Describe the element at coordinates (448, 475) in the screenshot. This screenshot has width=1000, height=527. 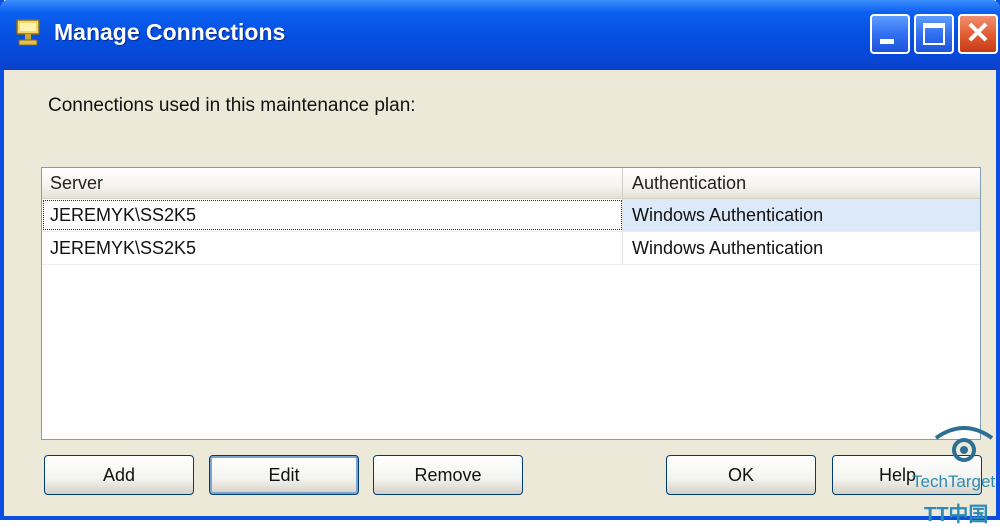
I see `remove-button: Remove` at that location.